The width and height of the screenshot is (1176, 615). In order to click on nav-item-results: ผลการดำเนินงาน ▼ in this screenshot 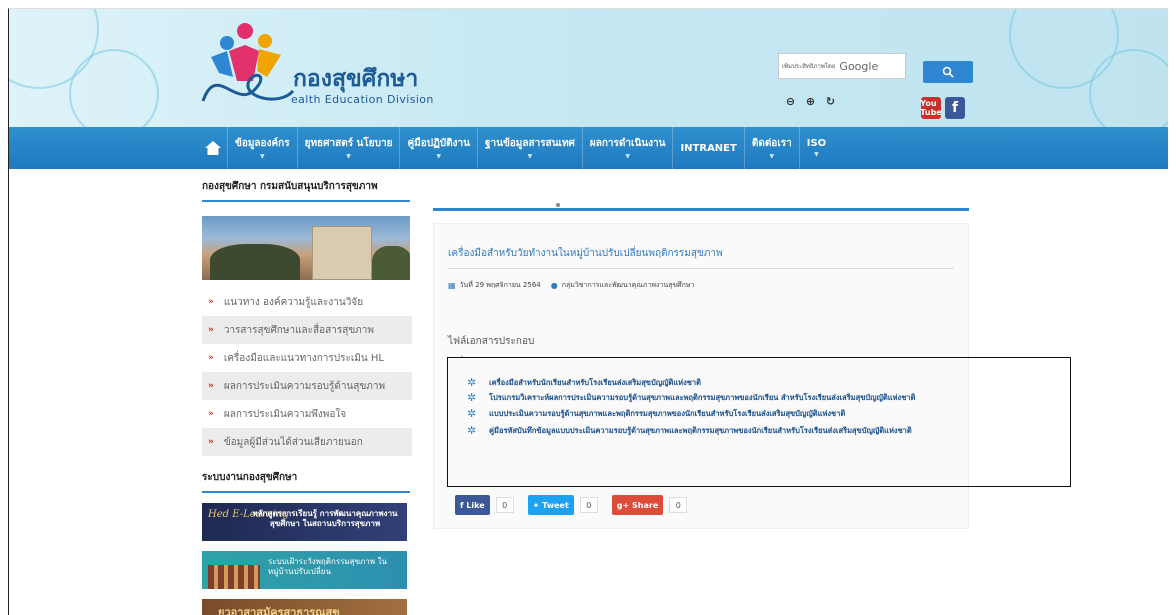, I will do `click(627, 148)`.